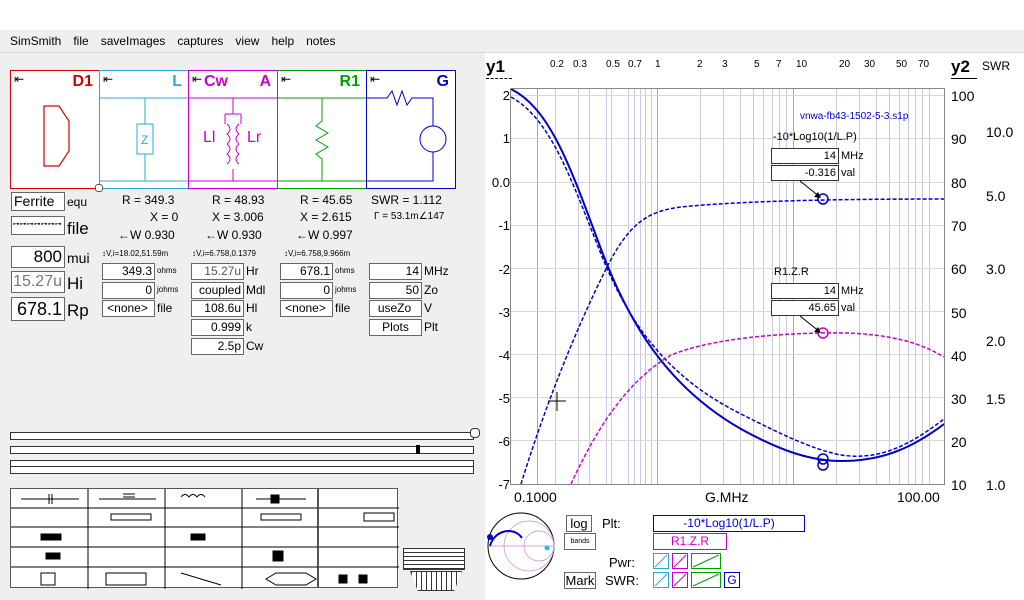 This screenshot has width=1024, height=600. I want to click on menu-help: help, so click(282, 41).